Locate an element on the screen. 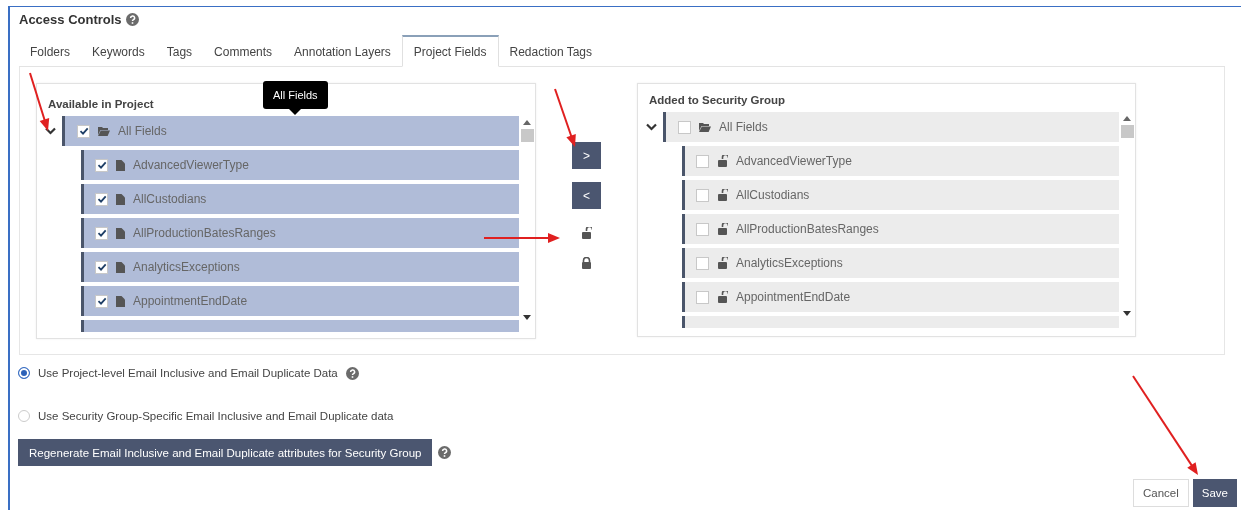 The width and height of the screenshot is (1241, 510). tab: Project Fields is located at coordinates (450, 51).